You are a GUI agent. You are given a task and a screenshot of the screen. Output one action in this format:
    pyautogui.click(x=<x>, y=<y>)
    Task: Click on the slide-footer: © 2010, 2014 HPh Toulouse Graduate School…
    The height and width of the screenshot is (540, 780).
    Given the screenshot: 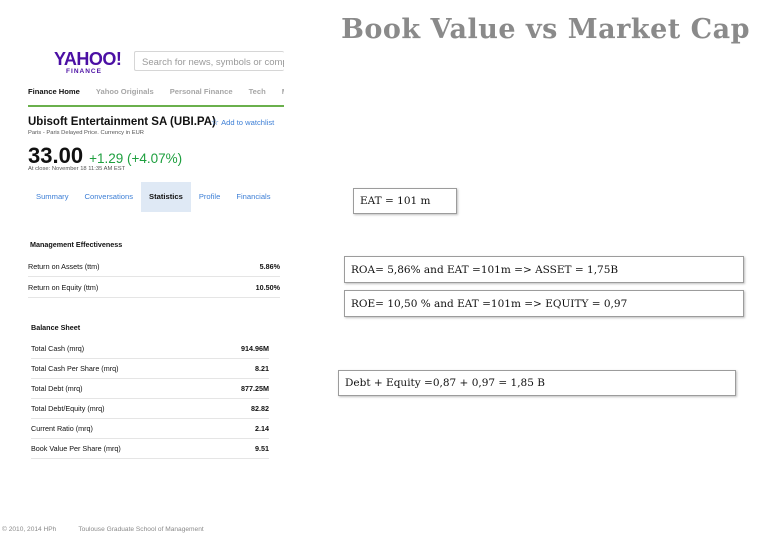 What is the action you would take?
    pyautogui.click(x=114, y=529)
    